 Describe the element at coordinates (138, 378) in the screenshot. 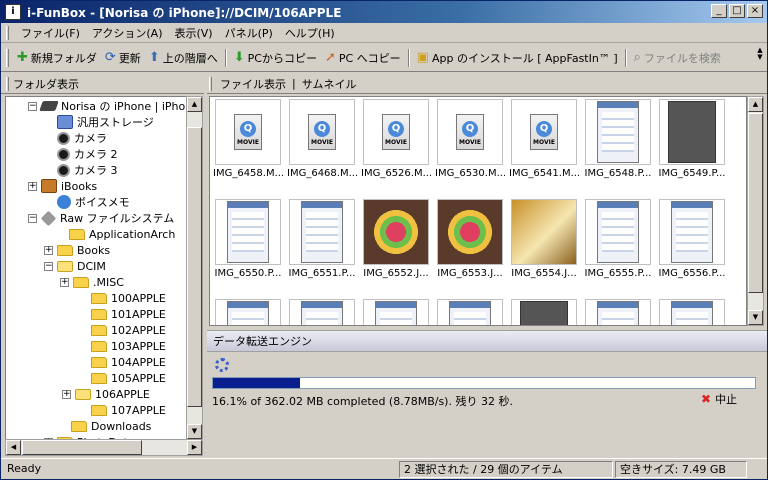

I see `tree-item-label: 105APPLE` at that location.